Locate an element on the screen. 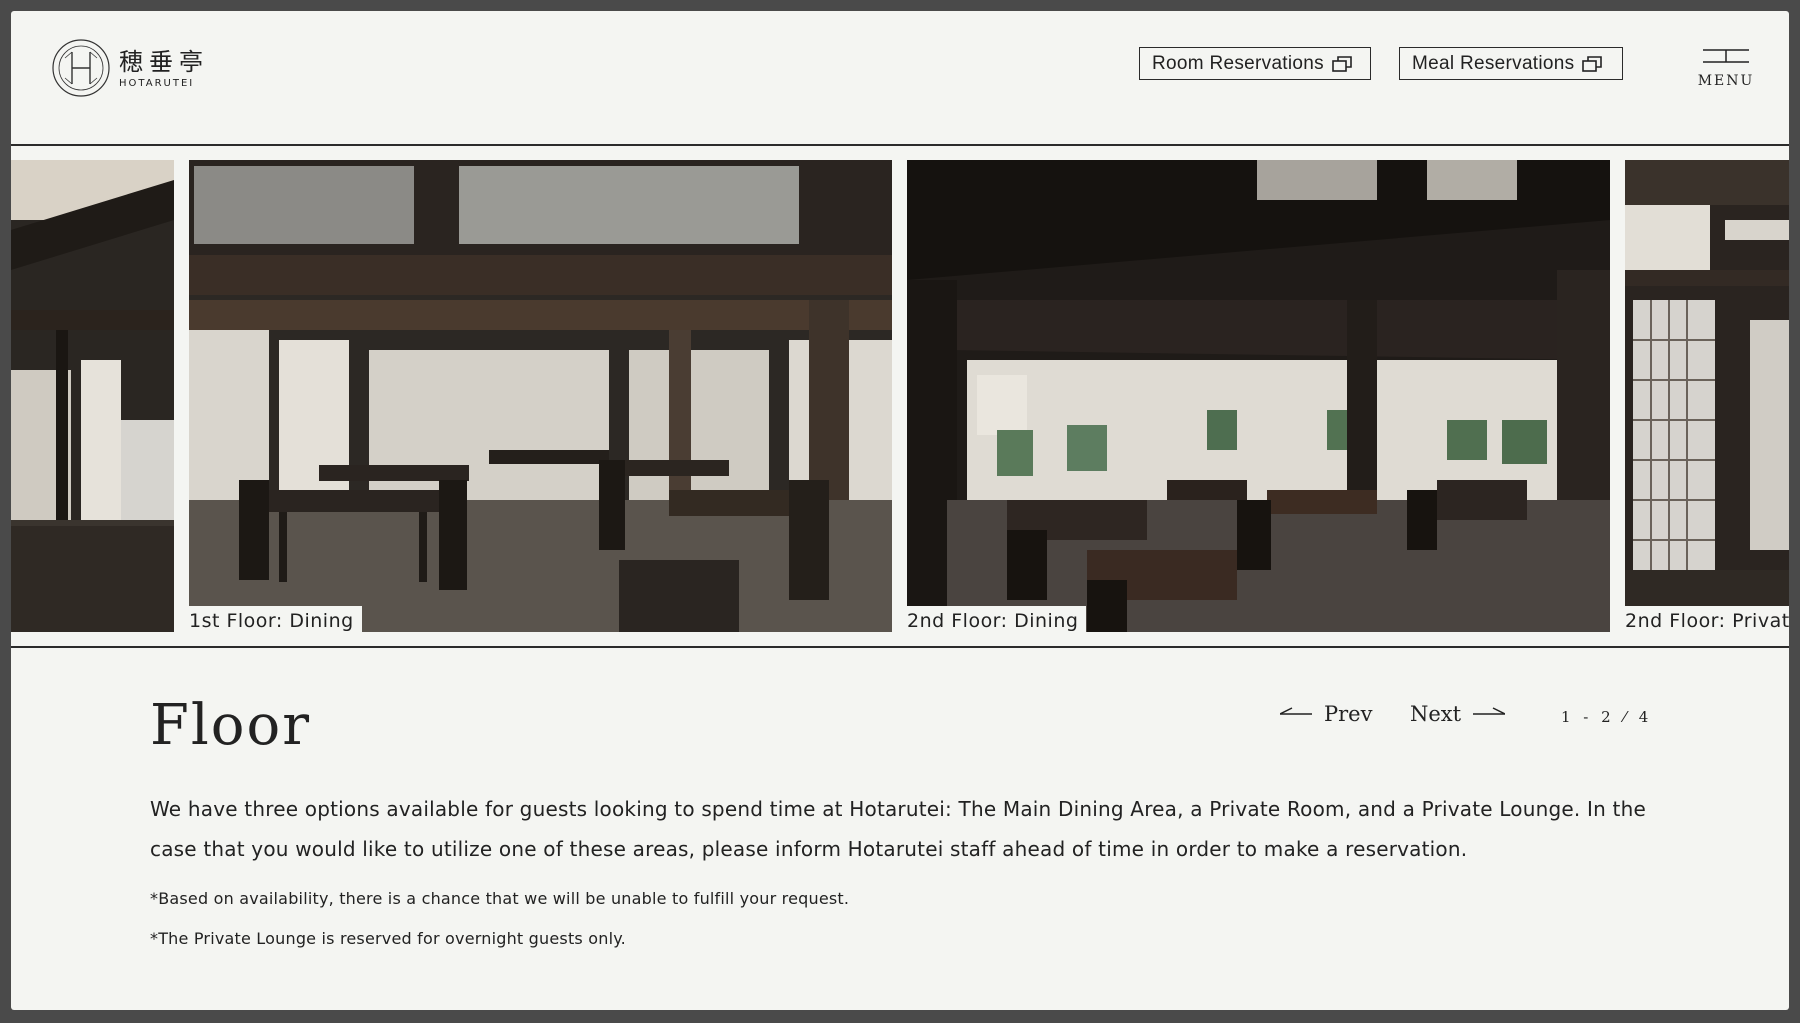  gallery-slide: 2nd Floor: Private is located at coordinates (1707, 396).